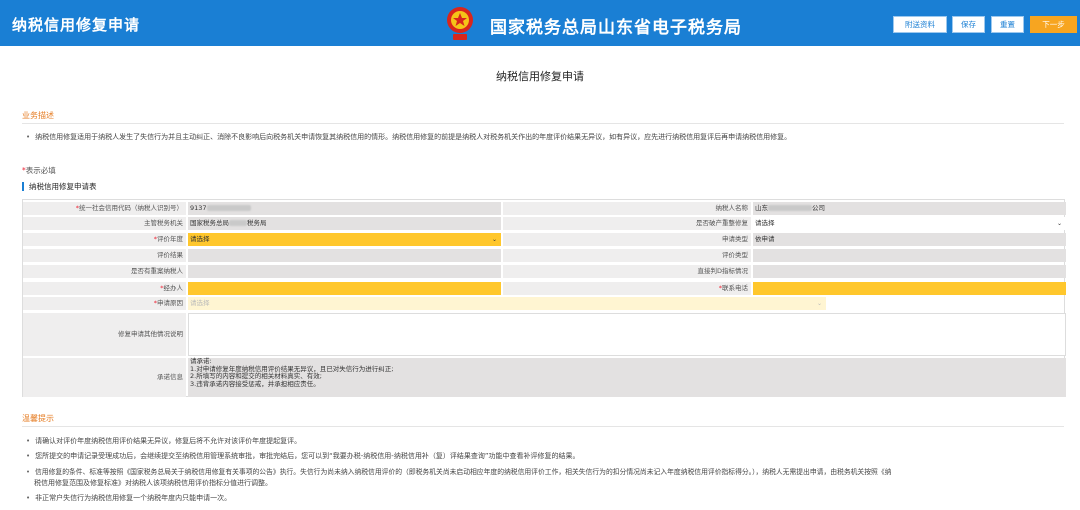 The width and height of the screenshot is (1080, 510). Describe the element at coordinates (209, 223) in the screenshot. I see `tax-authority-prefix: 国家税务总局` at that location.